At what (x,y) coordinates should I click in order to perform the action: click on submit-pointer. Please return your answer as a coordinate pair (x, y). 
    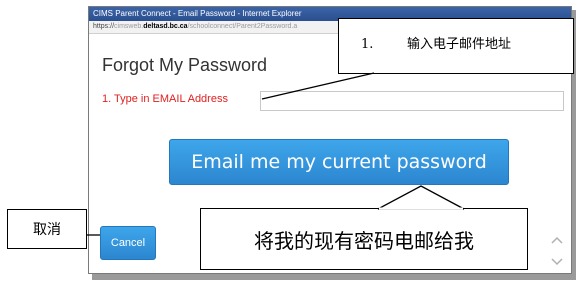
    Looking at the image, I should click on (421, 197).